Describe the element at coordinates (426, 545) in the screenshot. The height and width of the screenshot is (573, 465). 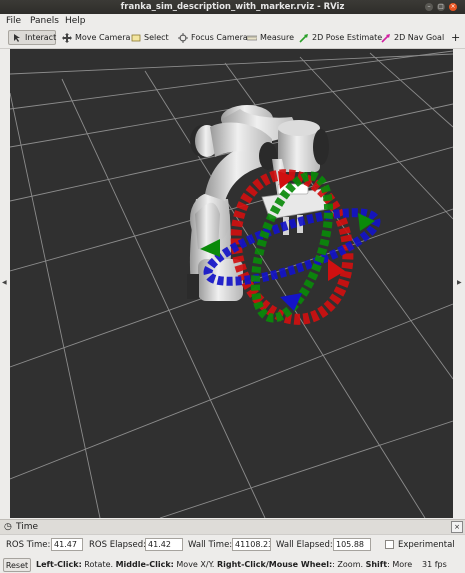
I see `experimental-label: Experimental` at that location.